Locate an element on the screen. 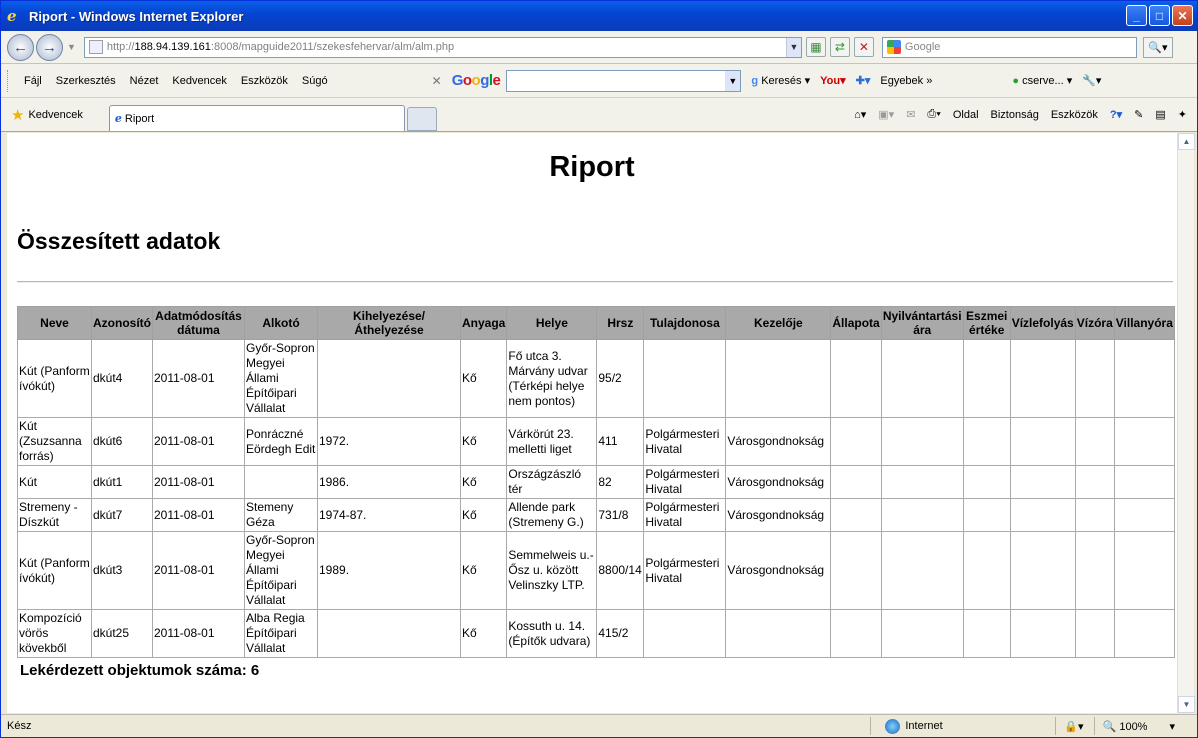 The width and height of the screenshot is (1198, 738). zoom-dropdown-icon: ▾ is located at coordinates (1172, 726).